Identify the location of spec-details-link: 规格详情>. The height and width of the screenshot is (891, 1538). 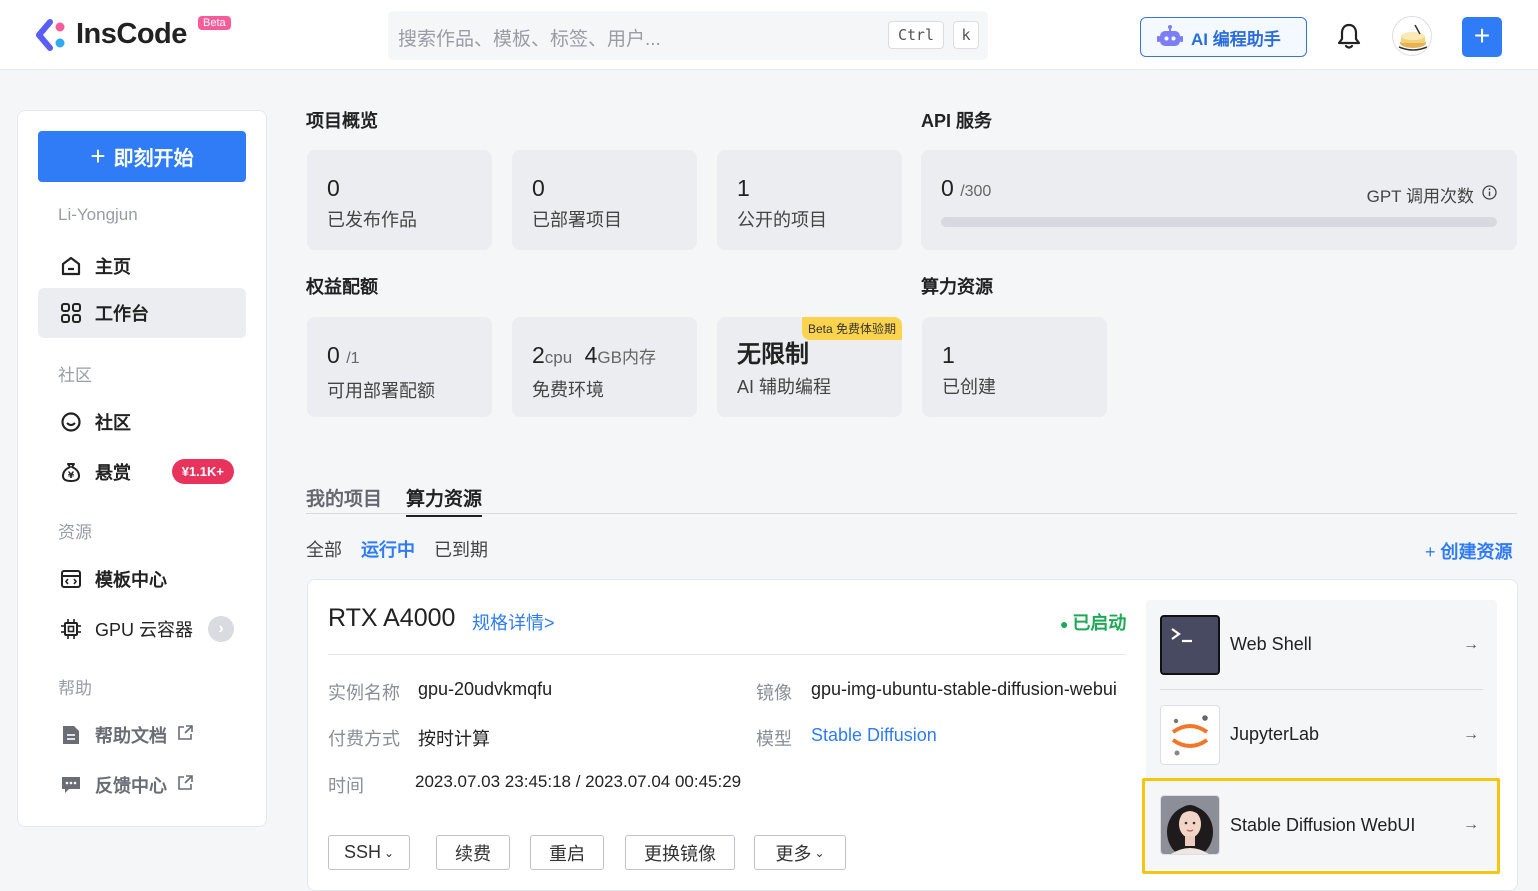
(513, 622).